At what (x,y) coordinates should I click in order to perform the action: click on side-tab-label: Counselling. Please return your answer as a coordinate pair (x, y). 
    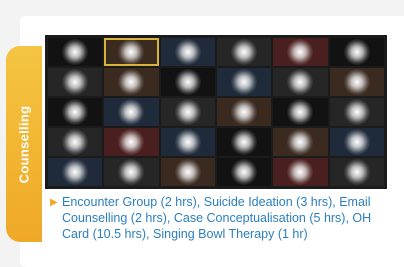
    Looking at the image, I should click on (24, 144).